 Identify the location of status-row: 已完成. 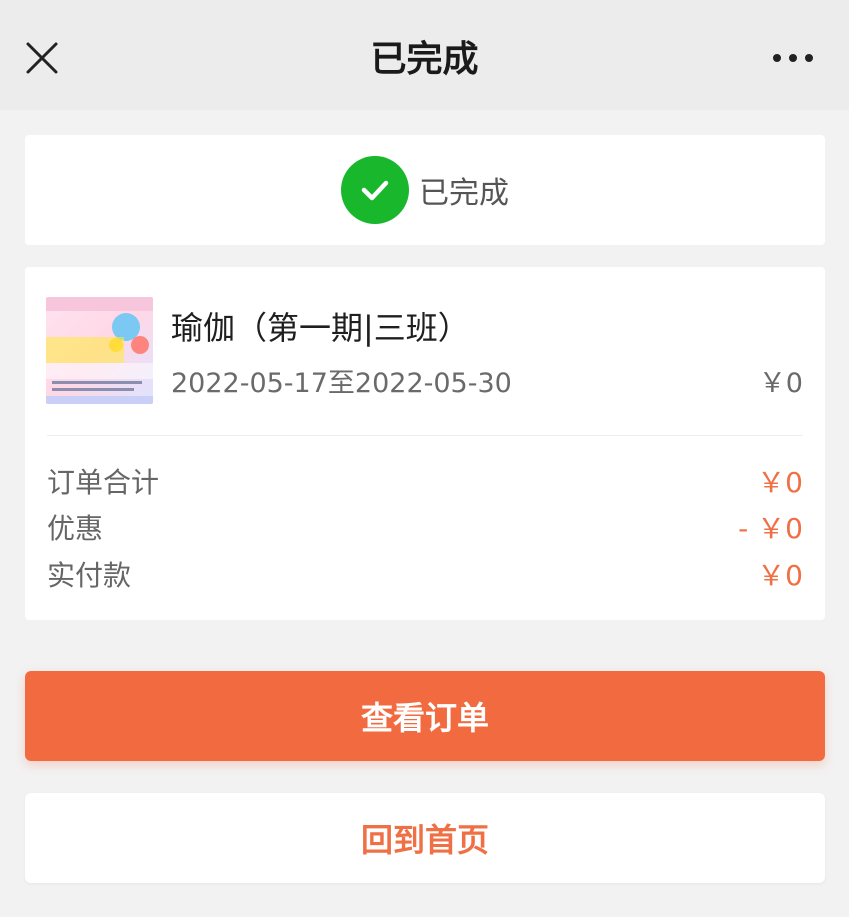
(425, 190).